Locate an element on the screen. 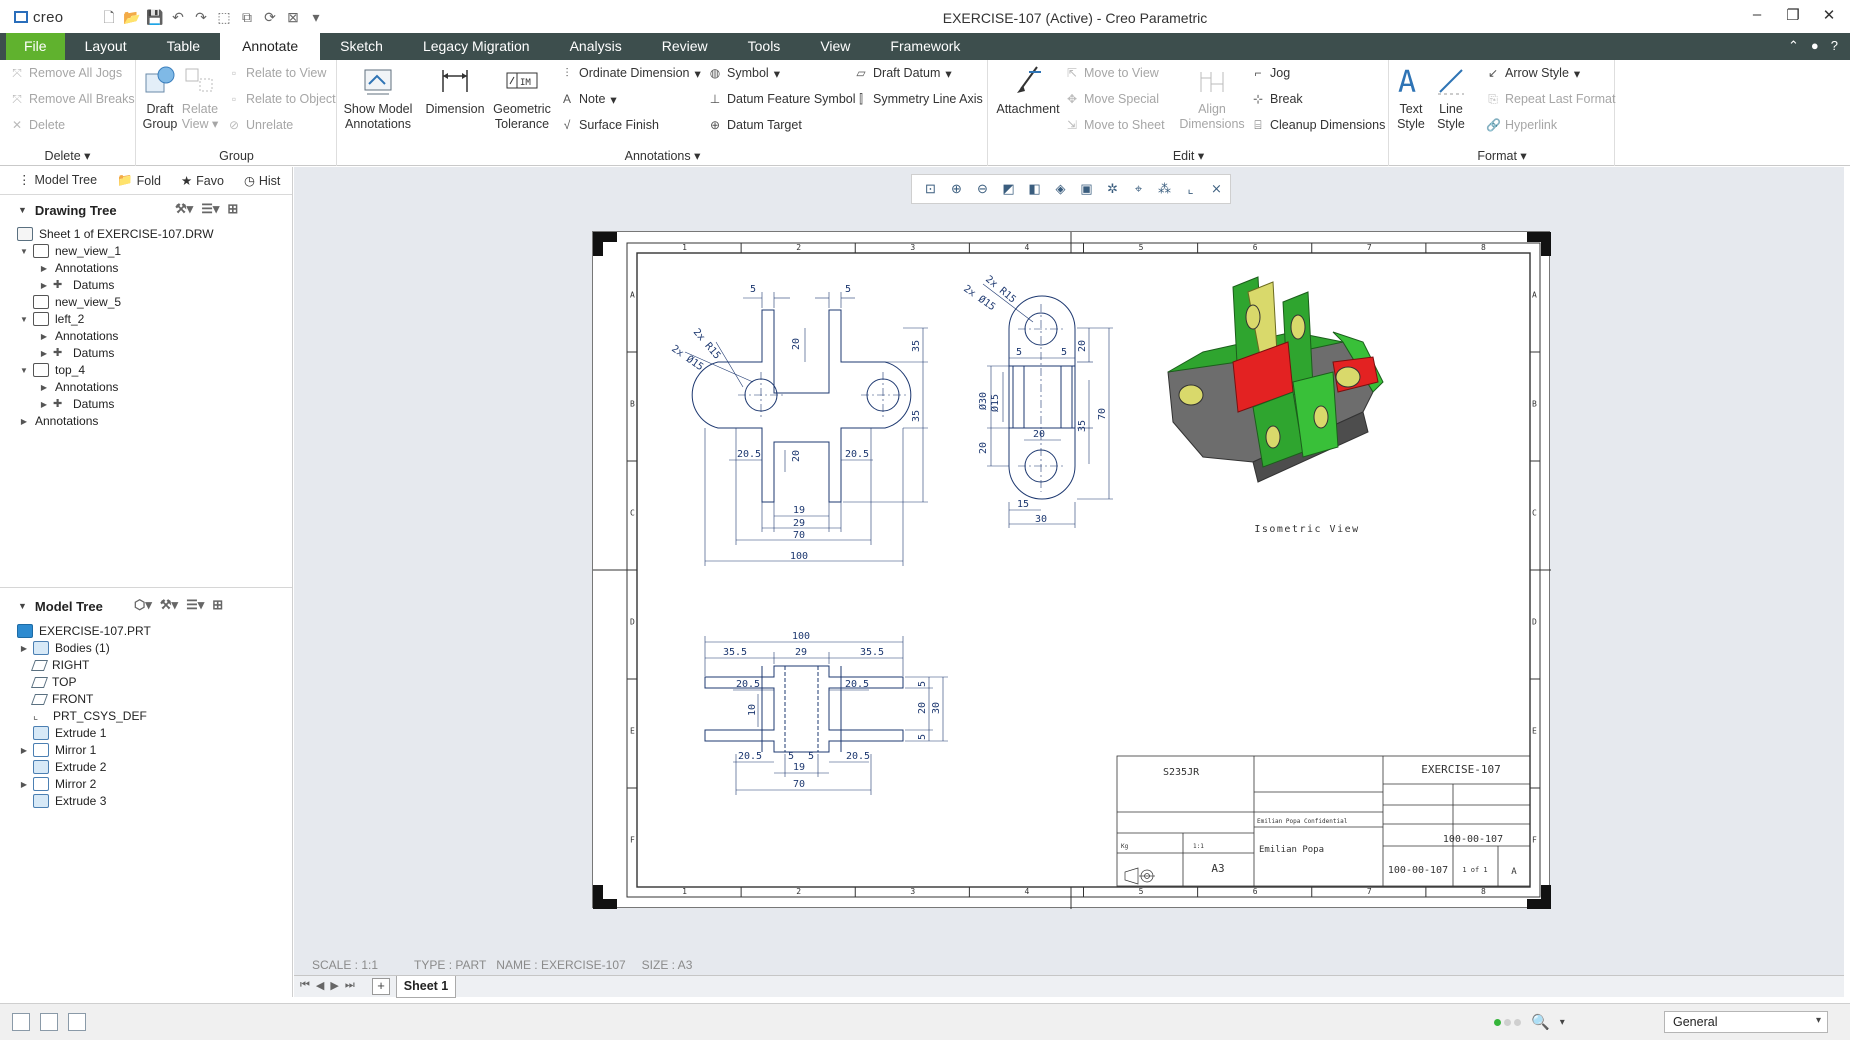 Image resolution: width=1850 pixels, height=1040 pixels. close-window-icon: ⊠ is located at coordinates (293, 17).